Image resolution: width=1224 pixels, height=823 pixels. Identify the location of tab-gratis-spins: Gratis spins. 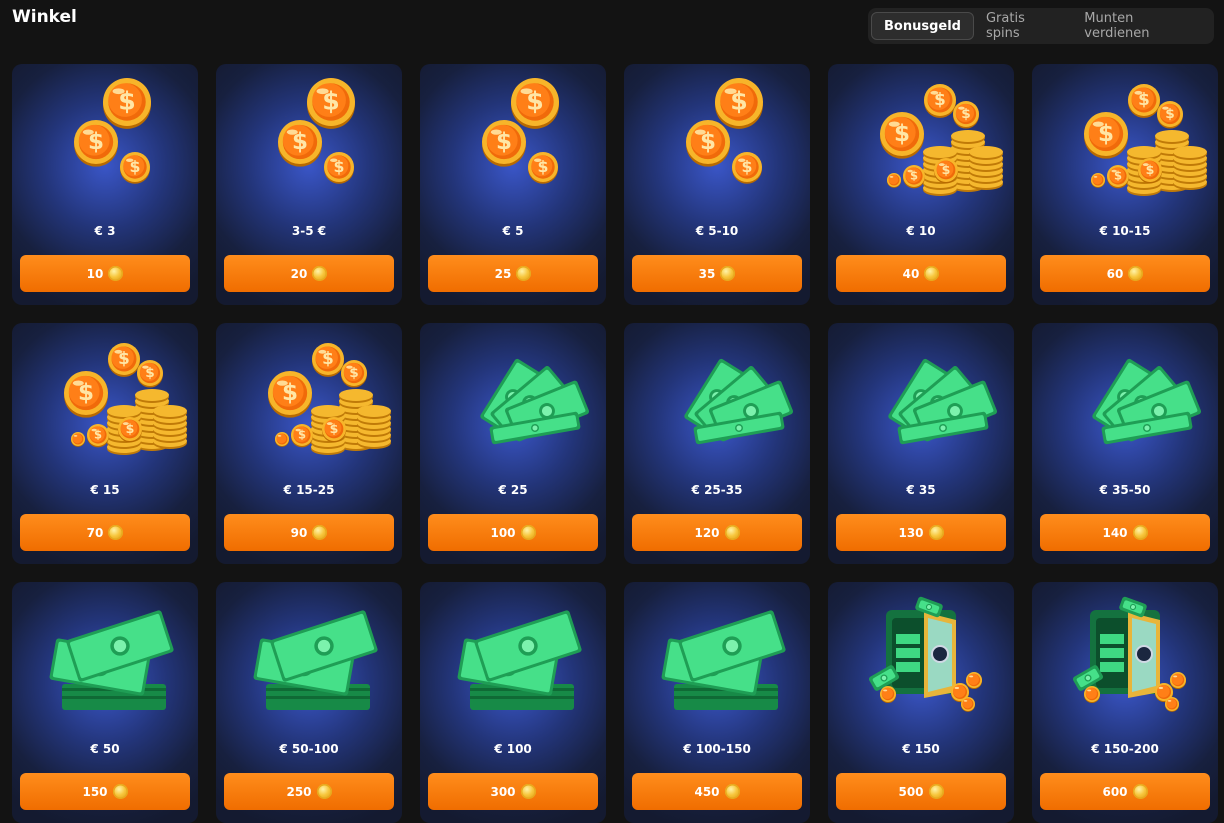
(1023, 26).